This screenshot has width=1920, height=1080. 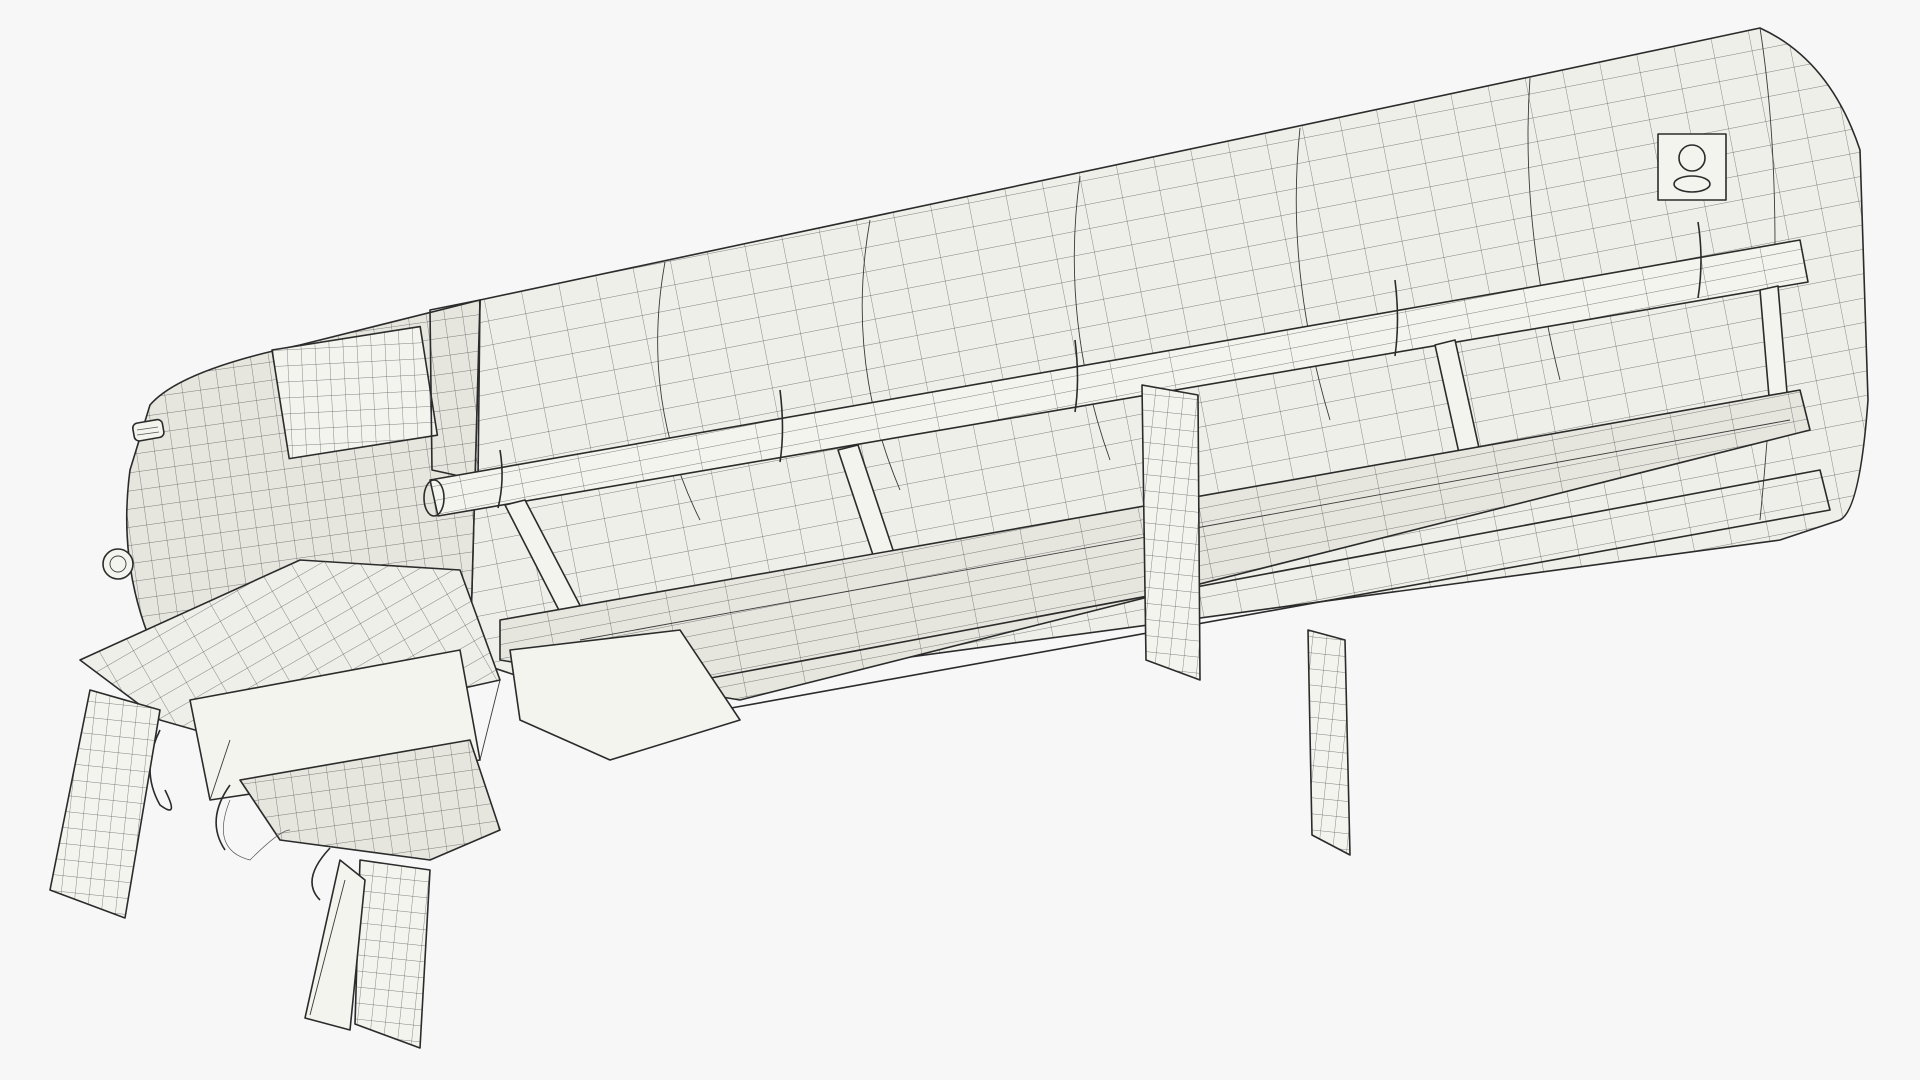 What do you see at coordinates (118, 564) in the screenshot?
I see `round-vent-icon` at bounding box center [118, 564].